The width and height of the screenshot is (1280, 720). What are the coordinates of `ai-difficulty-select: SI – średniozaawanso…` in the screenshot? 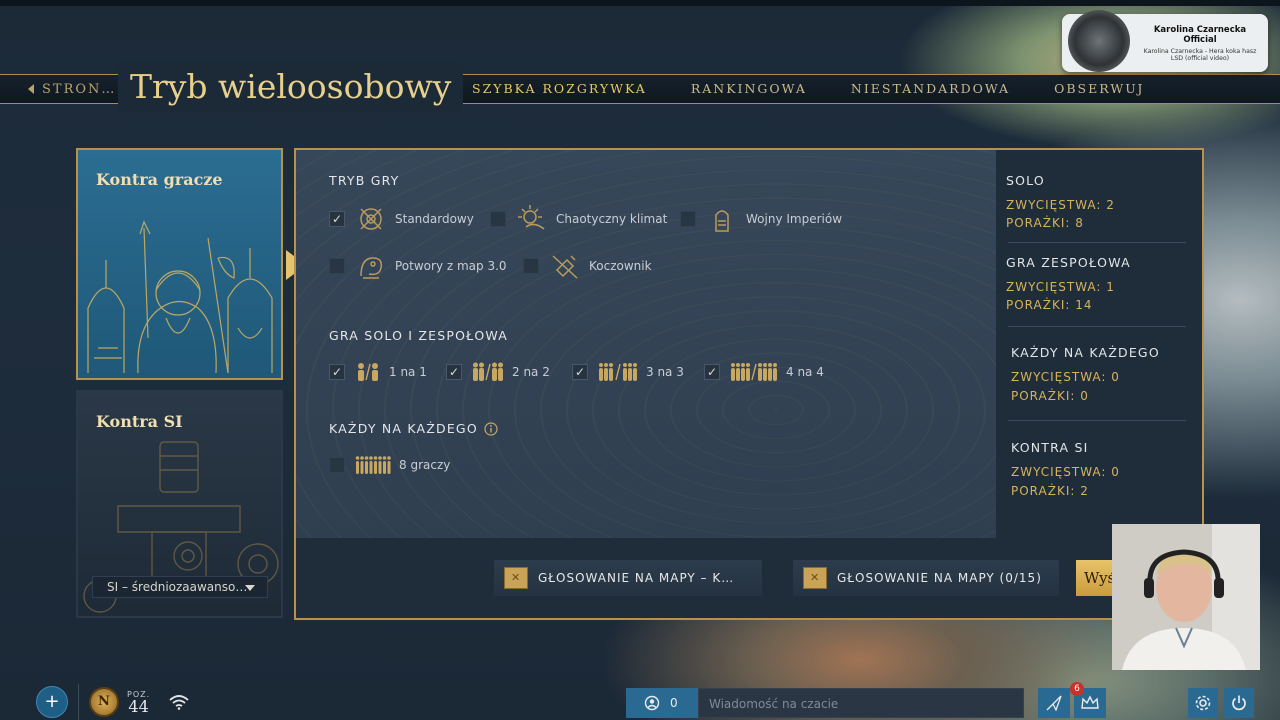 It's located at (180, 587).